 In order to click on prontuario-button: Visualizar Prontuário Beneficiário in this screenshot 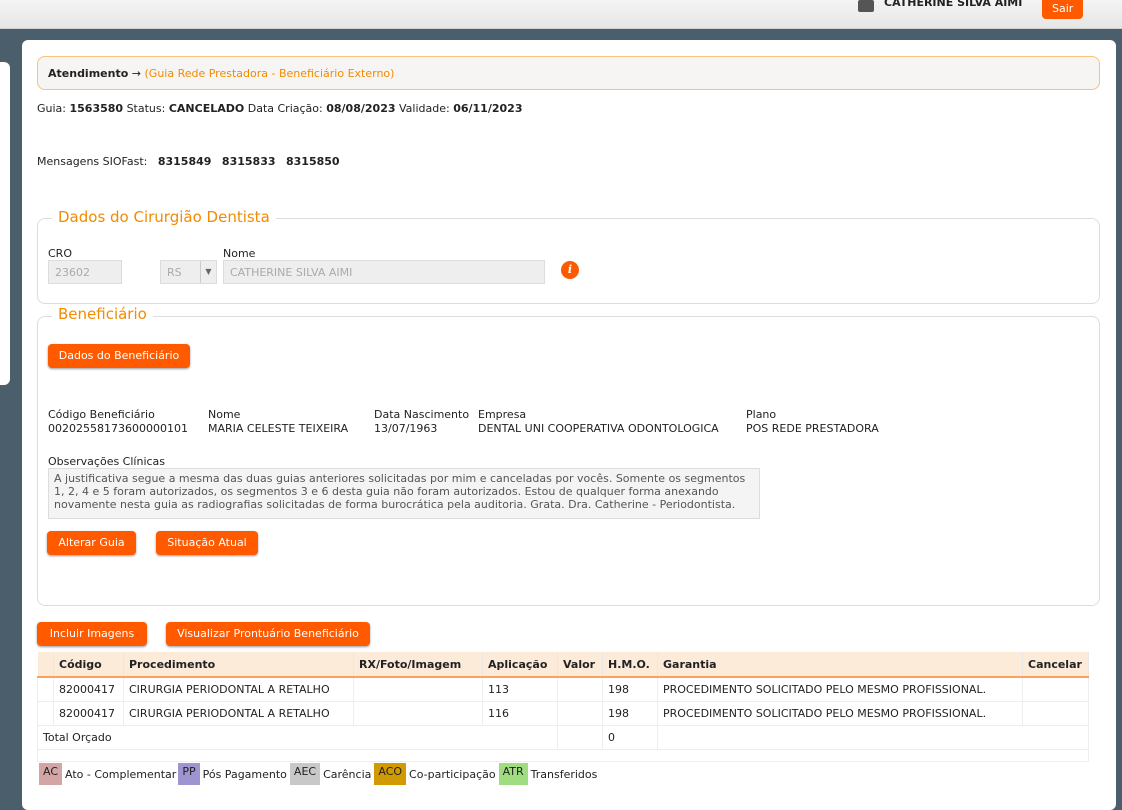, I will do `click(268, 634)`.